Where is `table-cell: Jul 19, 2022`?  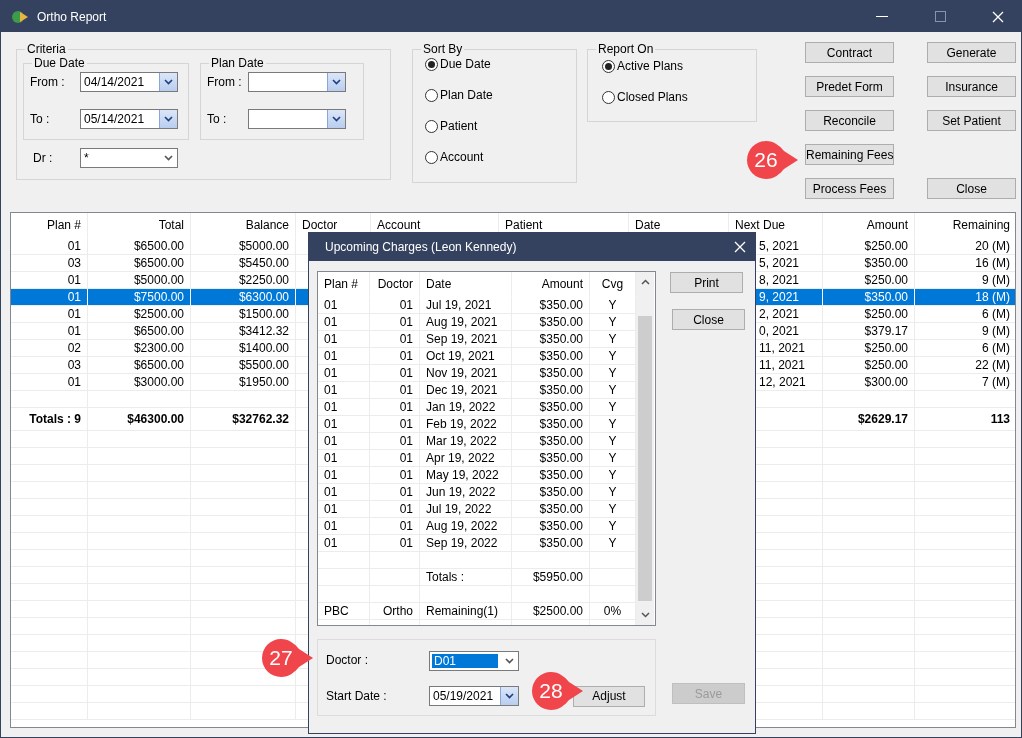
table-cell: Jul 19, 2022 is located at coordinates (459, 509).